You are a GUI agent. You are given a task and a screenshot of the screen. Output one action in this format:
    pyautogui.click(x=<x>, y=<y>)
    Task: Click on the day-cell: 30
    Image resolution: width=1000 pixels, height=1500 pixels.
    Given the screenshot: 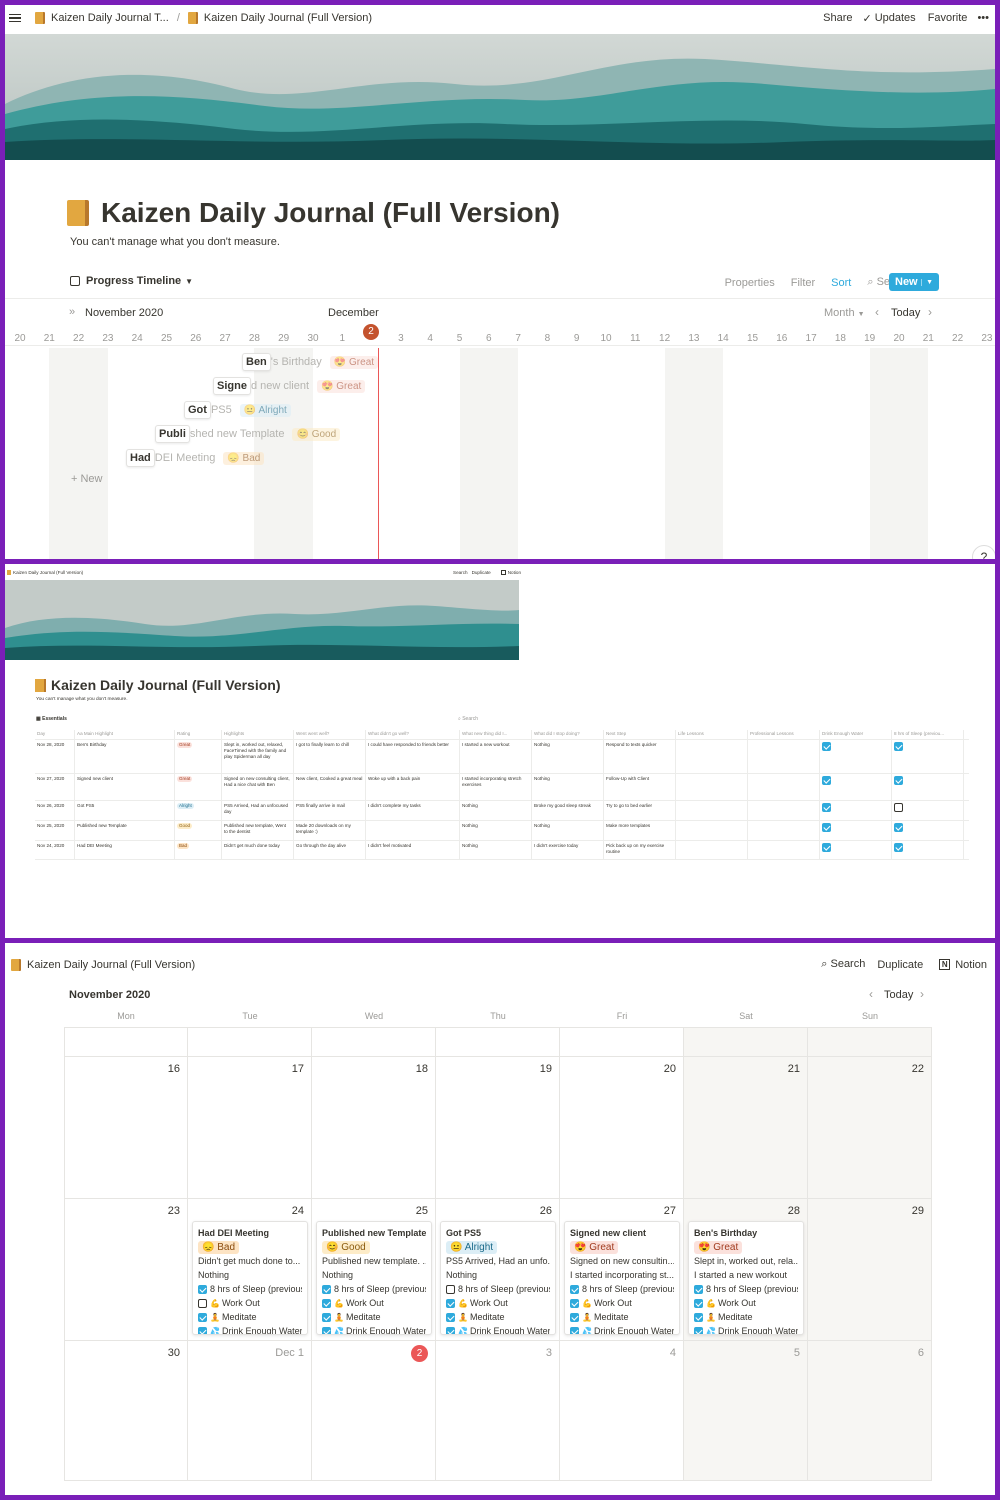 What is the action you would take?
    pyautogui.click(x=126, y=1411)
    